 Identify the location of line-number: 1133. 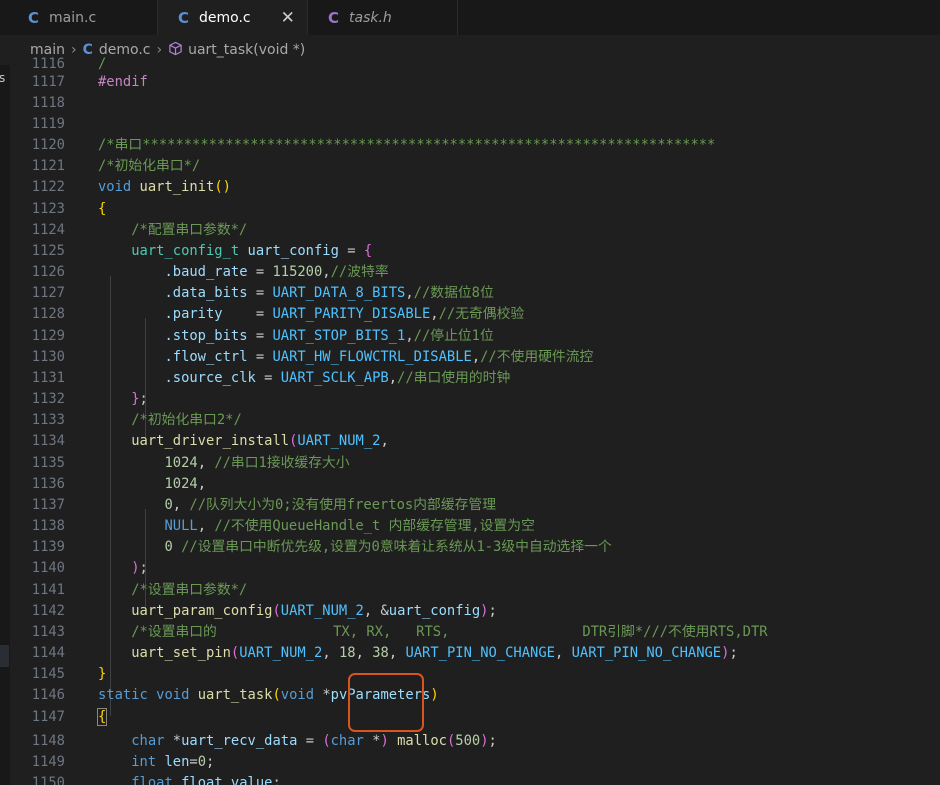
(48, 420).